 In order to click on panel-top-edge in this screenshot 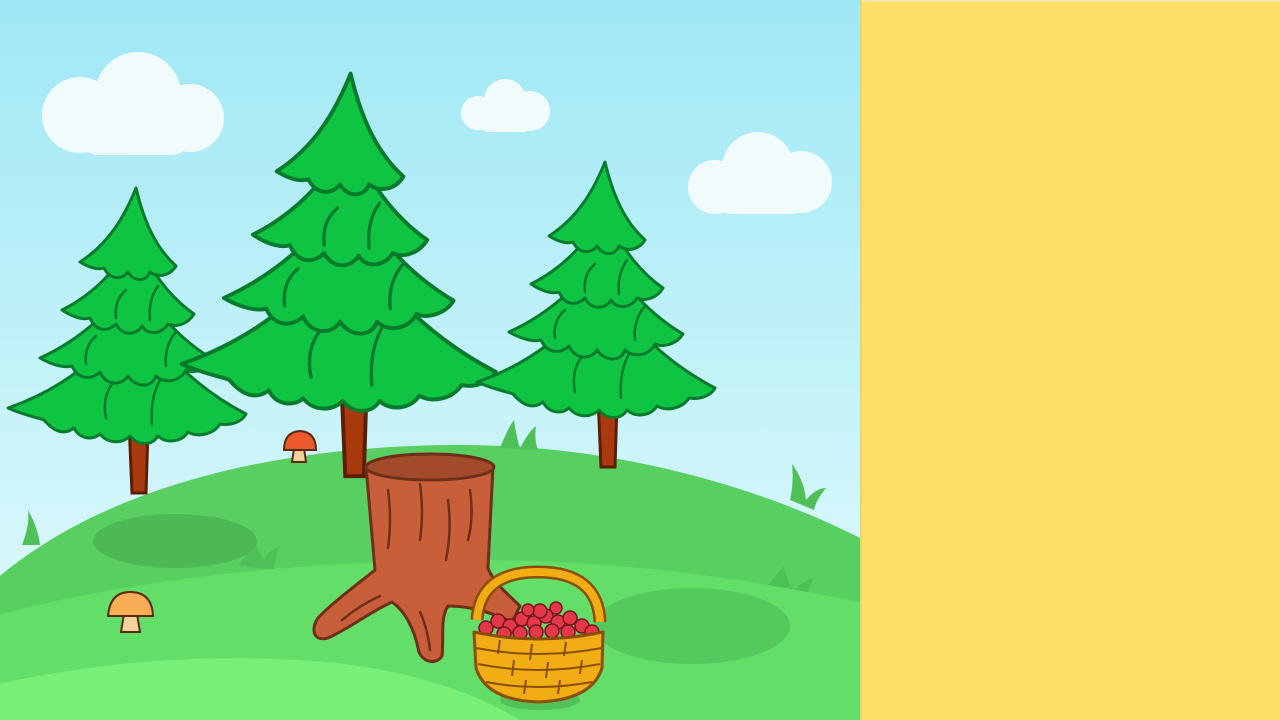, I will do `click(1070, 1)`.